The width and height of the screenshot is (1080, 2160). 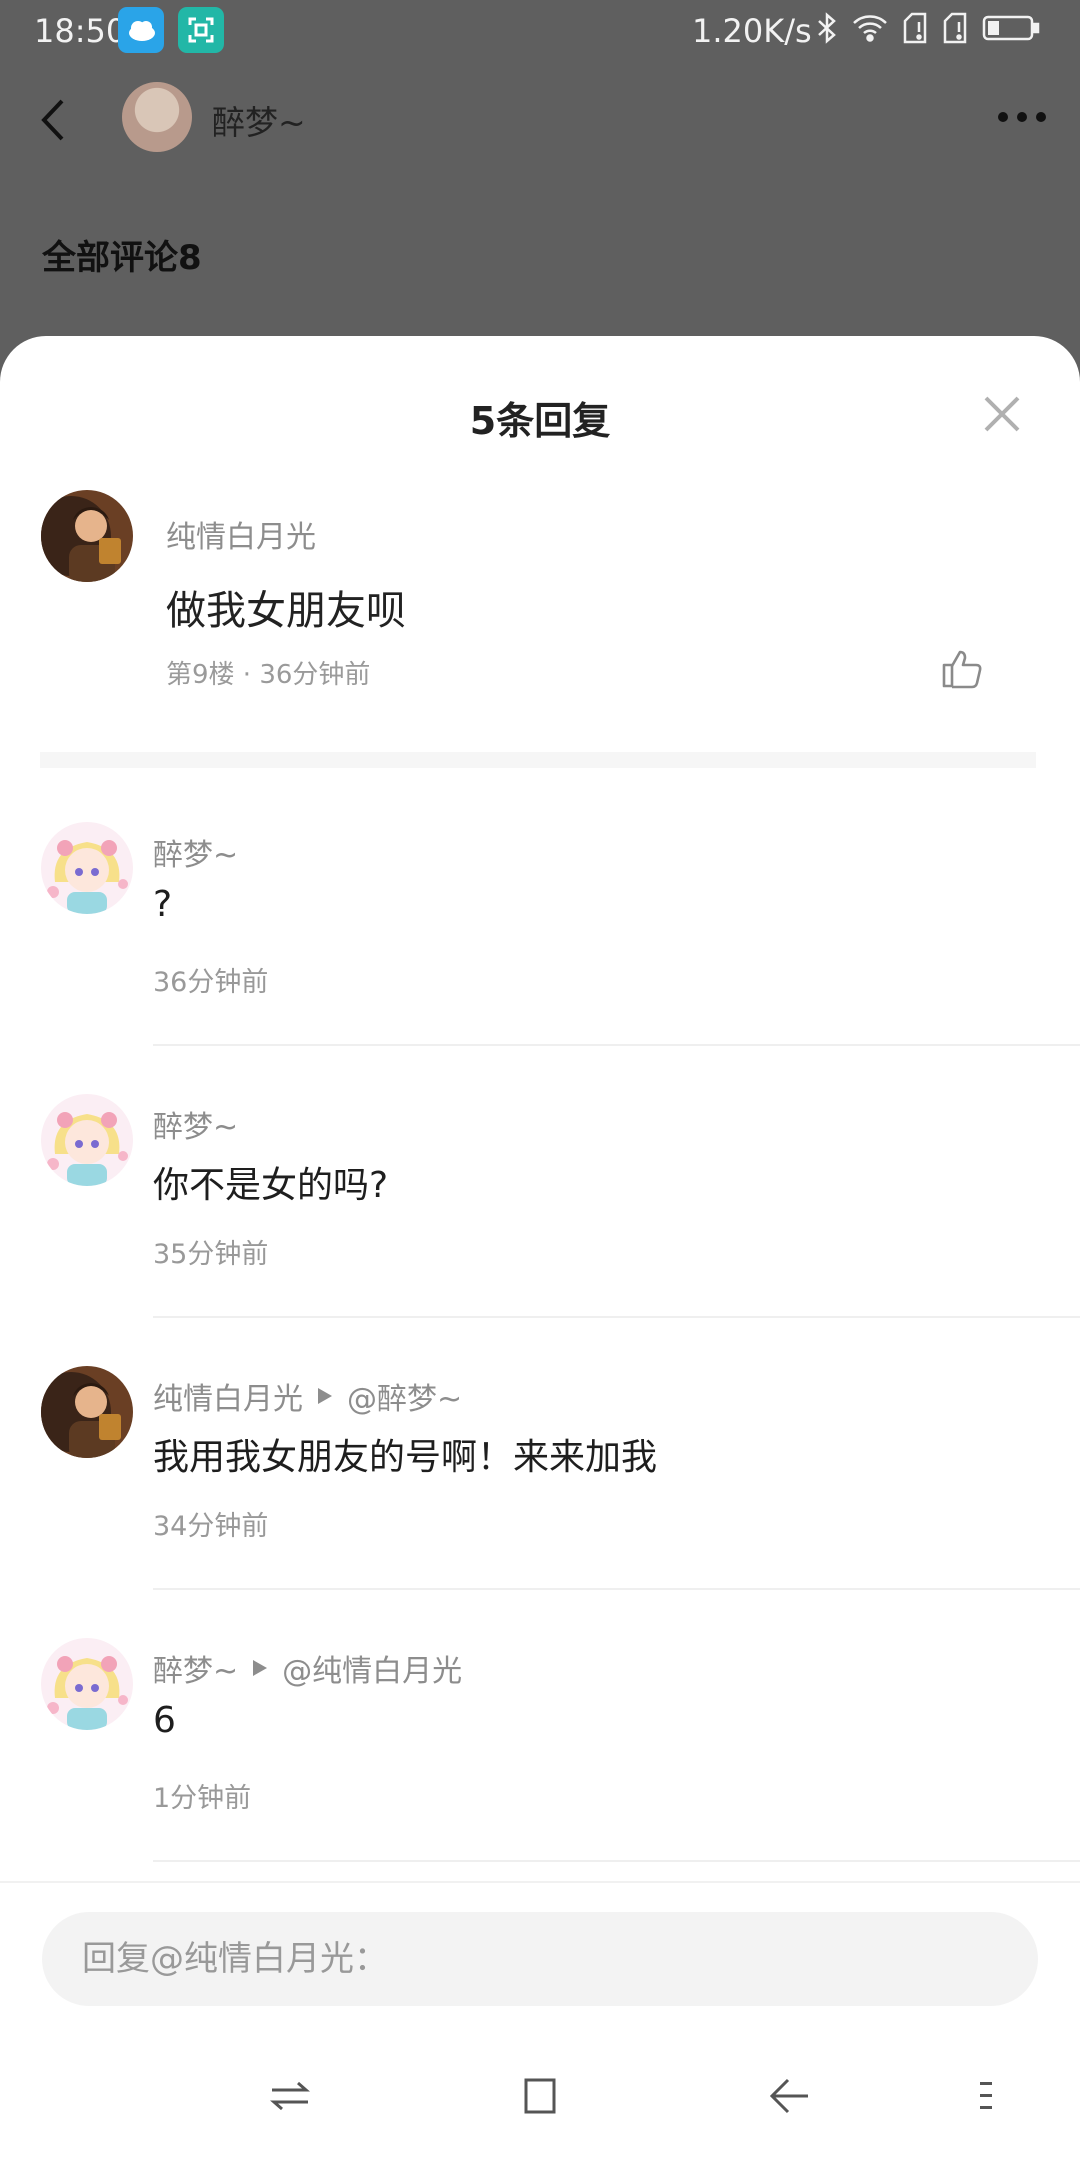 I want to click on switch-apps-icon, so click(x=290, y=2096).